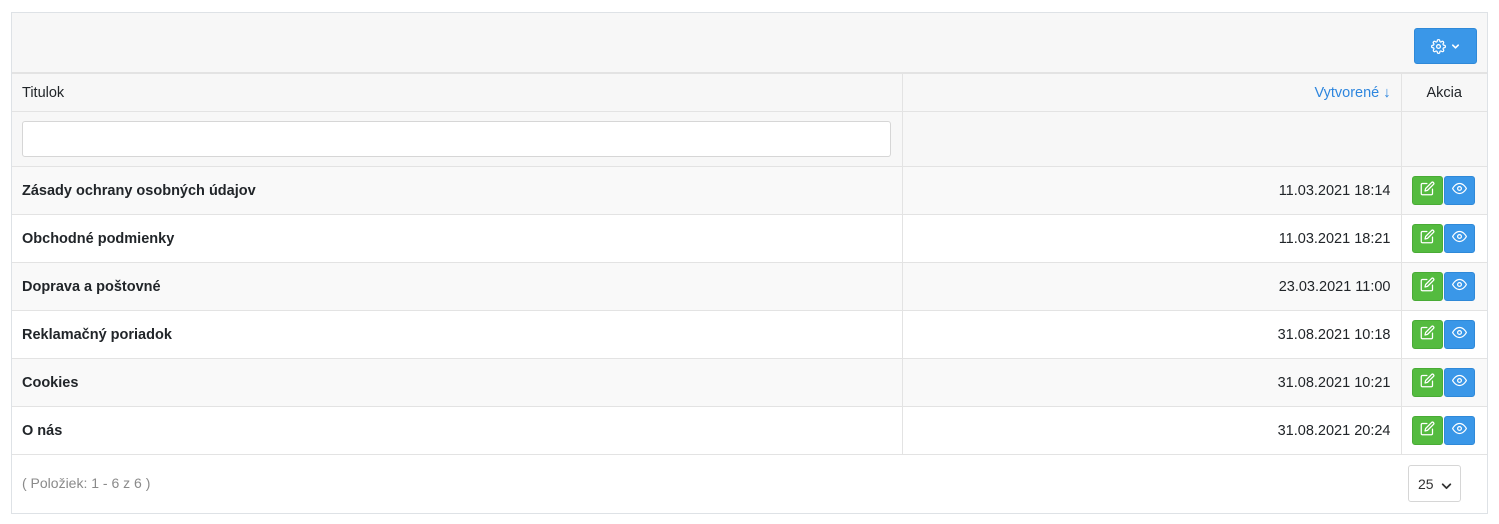 The width and height of the screenshot is (1499, 524). What do you see at coordinates (749, 43) in the screenshot?
I see `grid-toolbar` at bounding box center [749, 43].